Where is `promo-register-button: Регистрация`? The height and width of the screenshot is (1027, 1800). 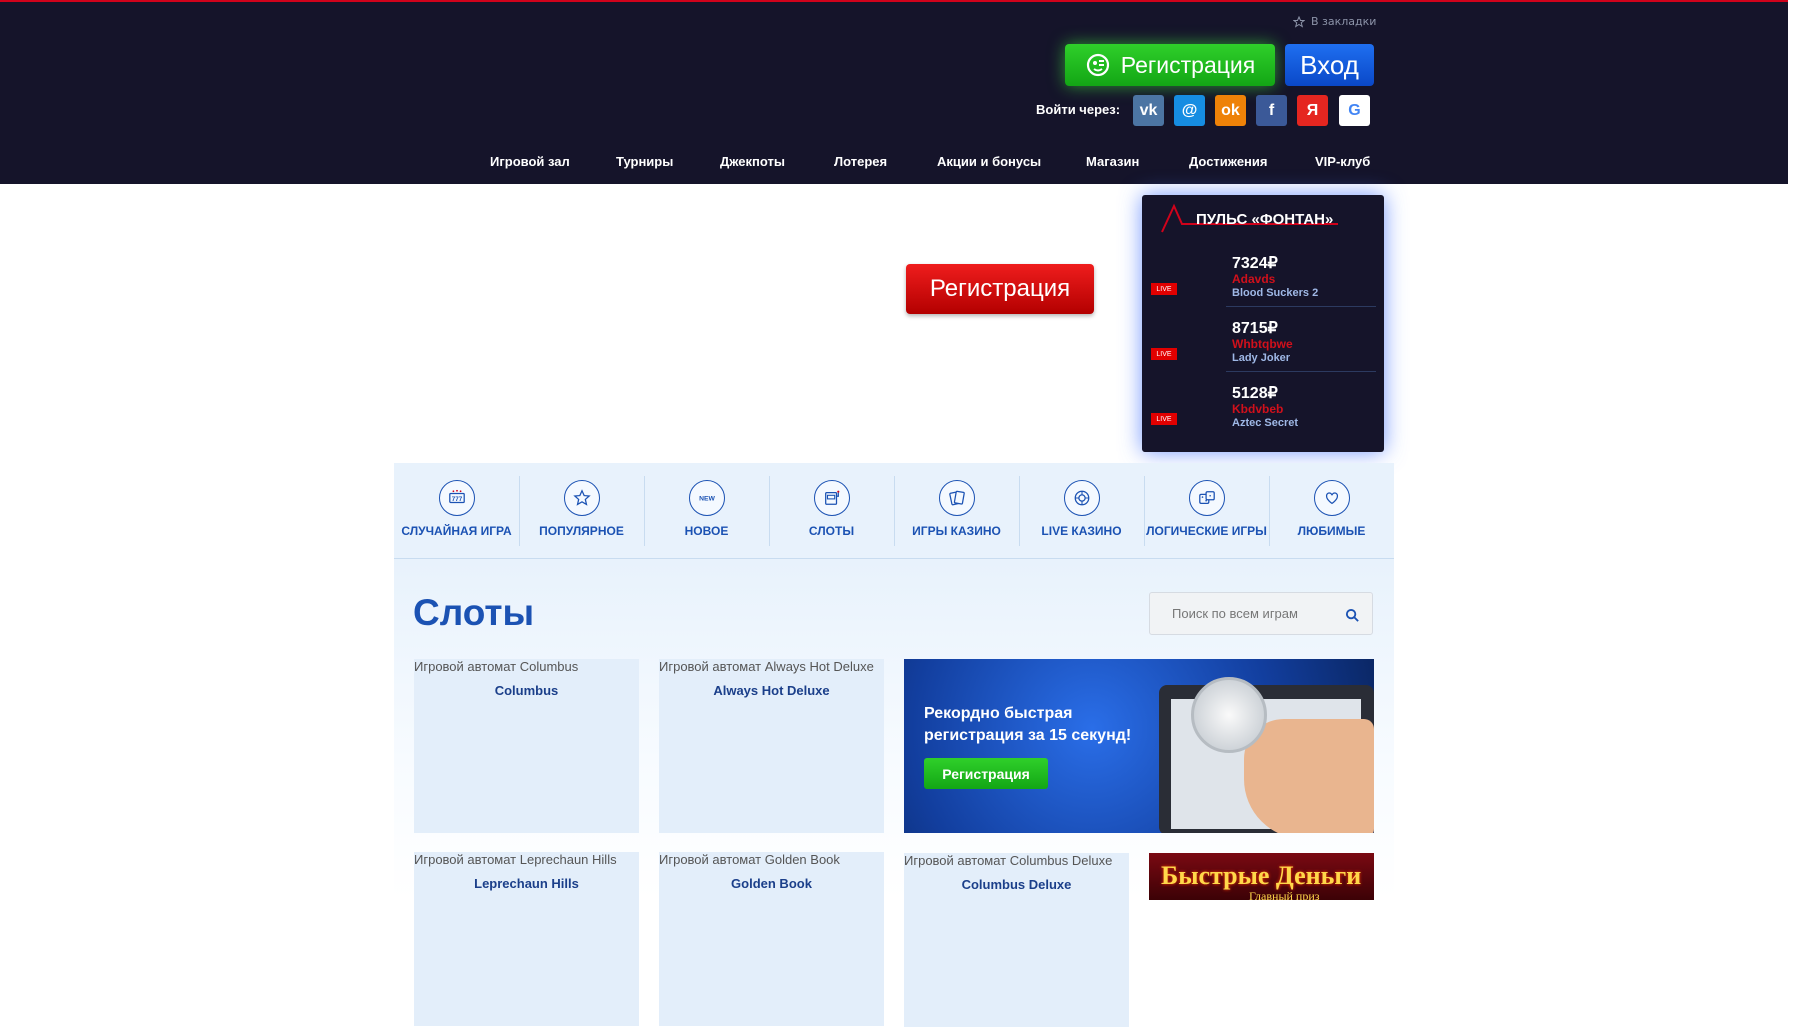 promo-register-button: Регистрация is located at coordinates (986, 773).